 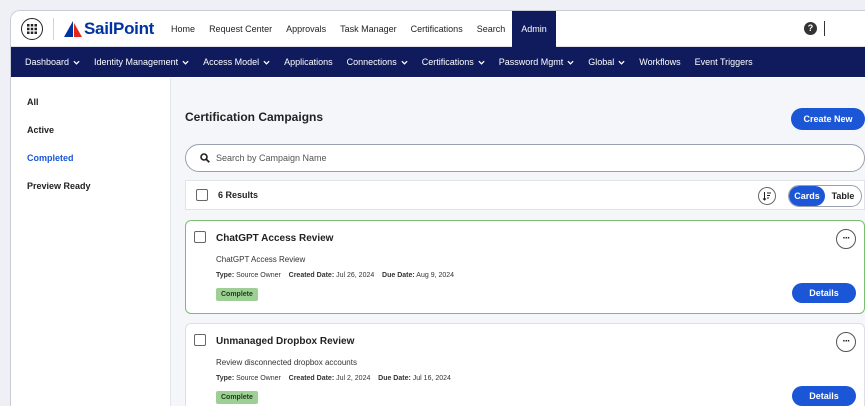 I want to click on due-value: Jul 16, 2024, so click(x=431, y=378).